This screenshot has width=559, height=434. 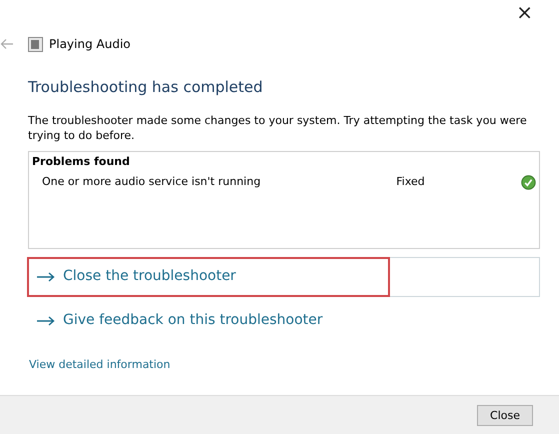 I want to click on heading: Troubleshooting has completed, so click(x=146, y=87).